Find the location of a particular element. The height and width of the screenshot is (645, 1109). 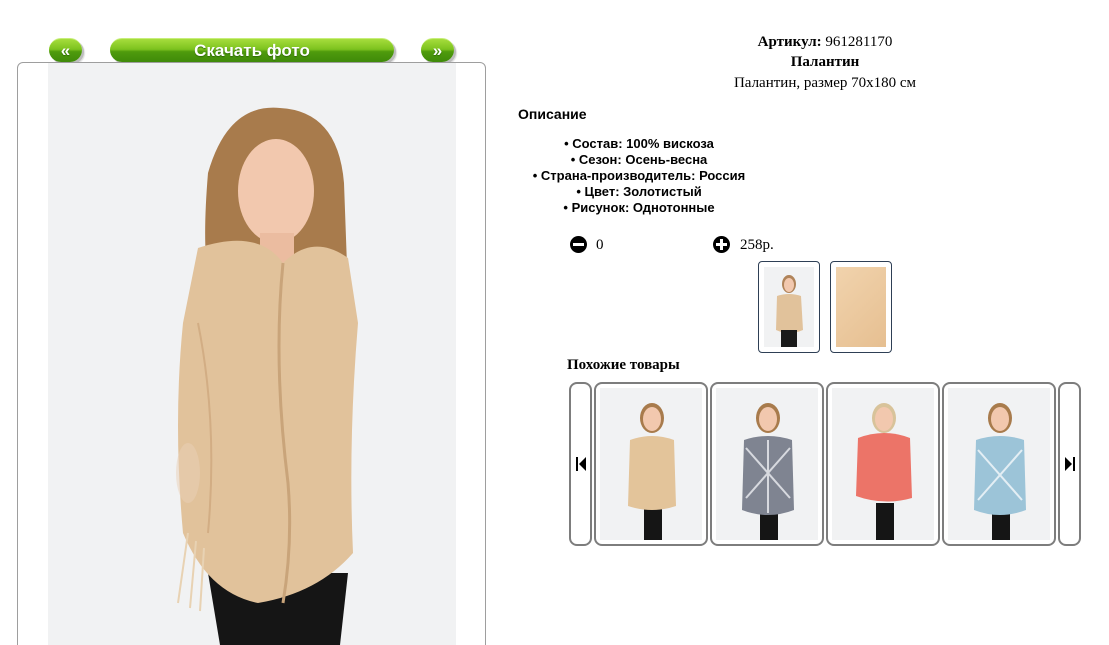

property-item: Сезон: Осень-весна is located at coordinates (639, 160).